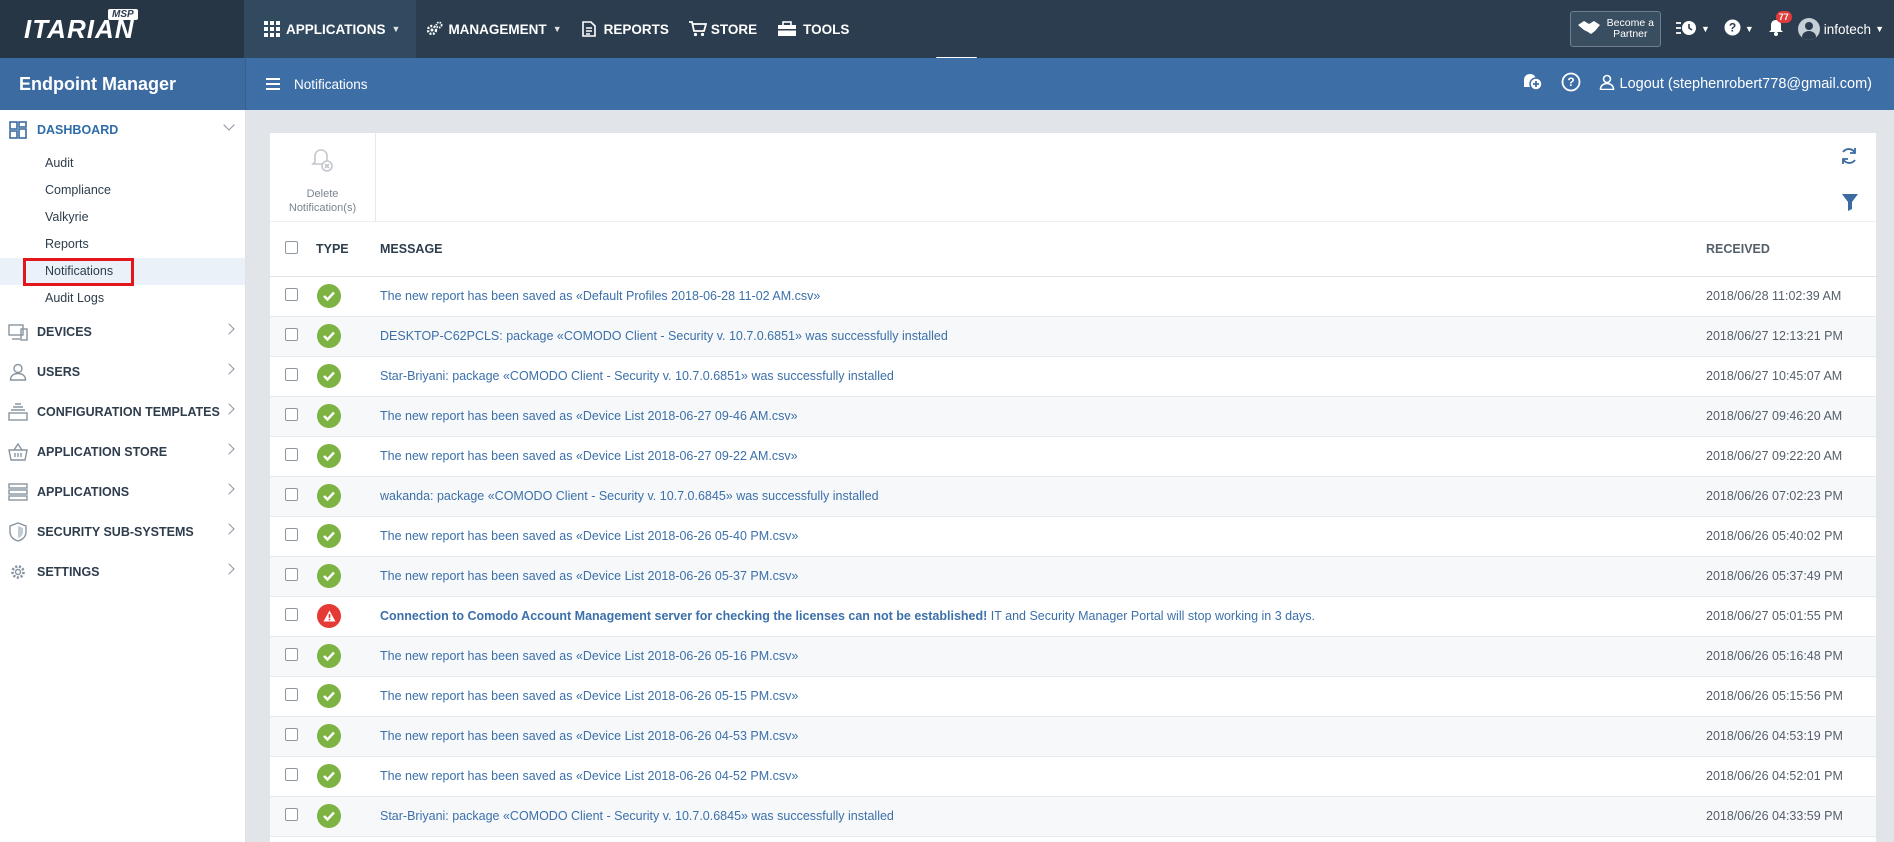 This screenshot has width=1894, height=842. I want to click on delete-notifications-button: Delete Notification(s), so click(323, 177).